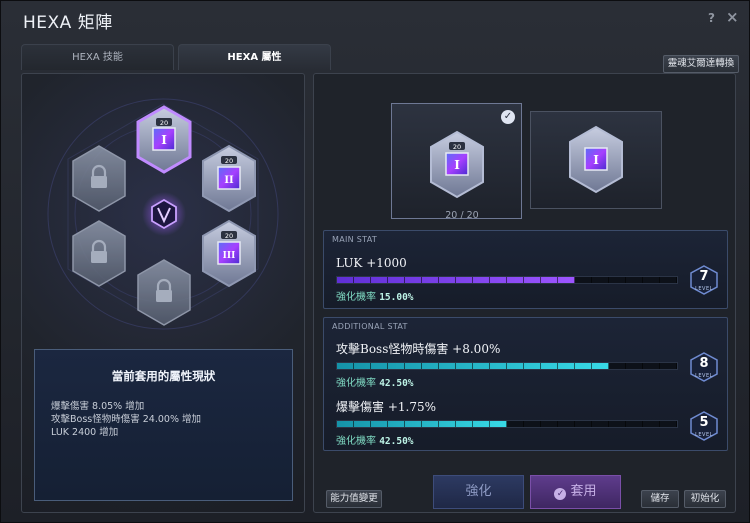 The height and width of the screenshot is (523, 750). What do you see at coordinates (164, 214) in the screenshot?
I see `hexa-core-emblem-icon` at bounding box center [164, 214].